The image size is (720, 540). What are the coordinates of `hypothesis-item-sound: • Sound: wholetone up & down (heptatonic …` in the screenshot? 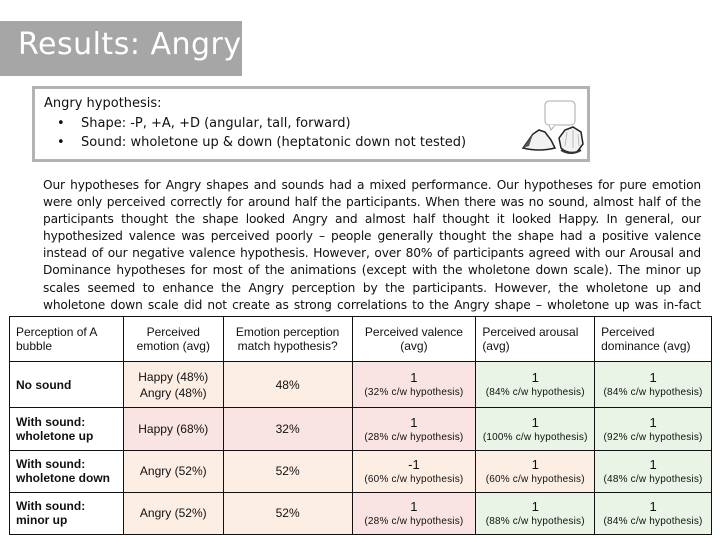 It's located at (261, 142).